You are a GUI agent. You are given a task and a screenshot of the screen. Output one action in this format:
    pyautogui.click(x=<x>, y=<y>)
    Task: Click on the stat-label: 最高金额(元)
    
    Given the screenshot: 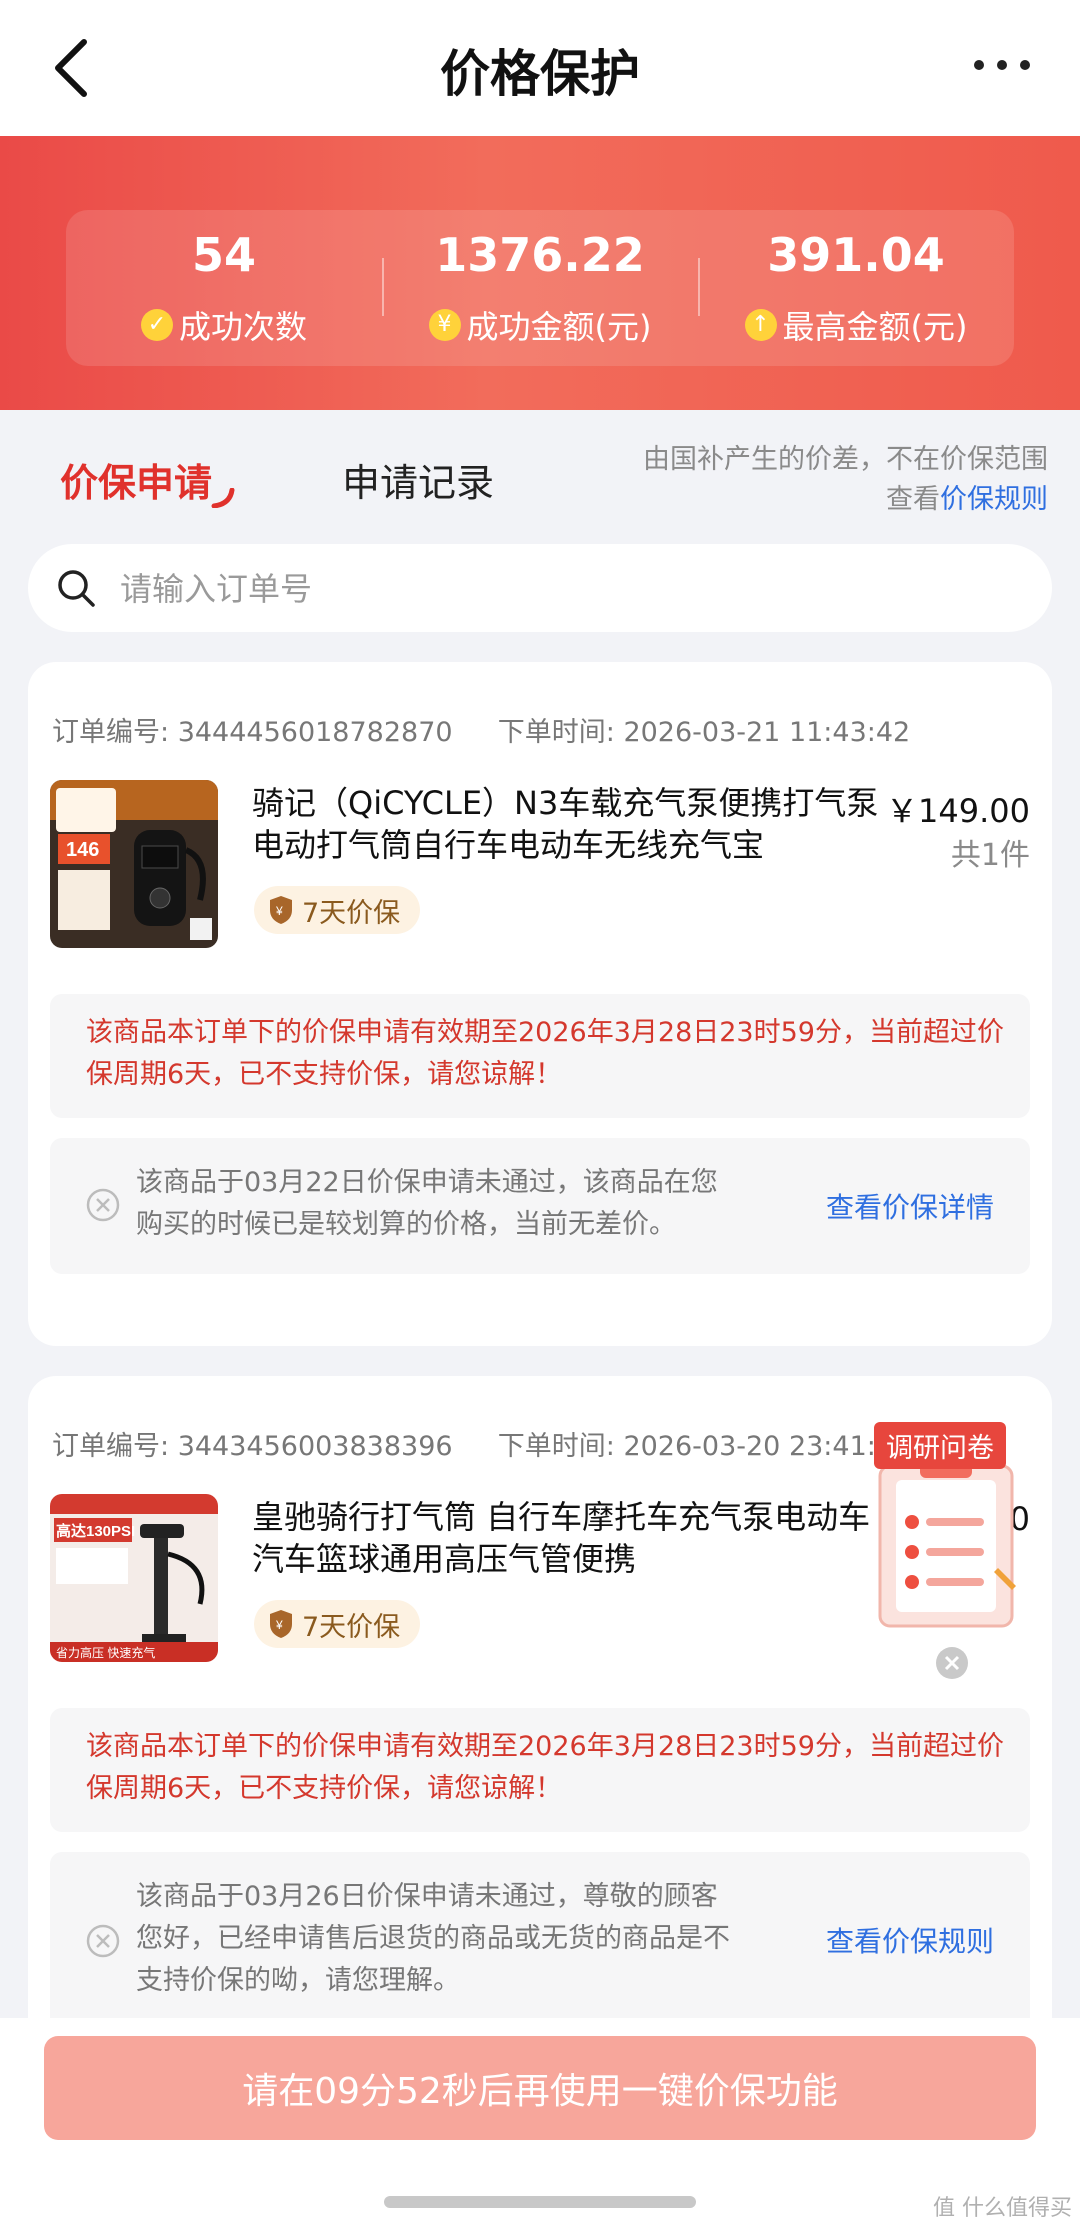 What is the action you would take?
    pyautogui.click(x=875, y=327)
    